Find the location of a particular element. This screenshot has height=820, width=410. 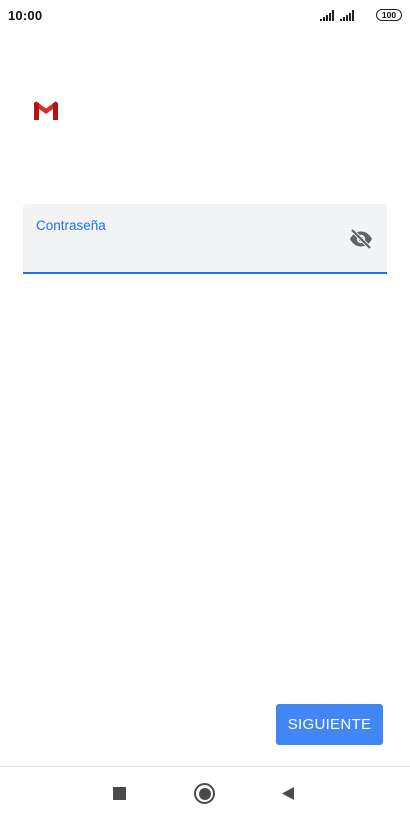

gmail-logo-icon is located at coordinates (46, 110).